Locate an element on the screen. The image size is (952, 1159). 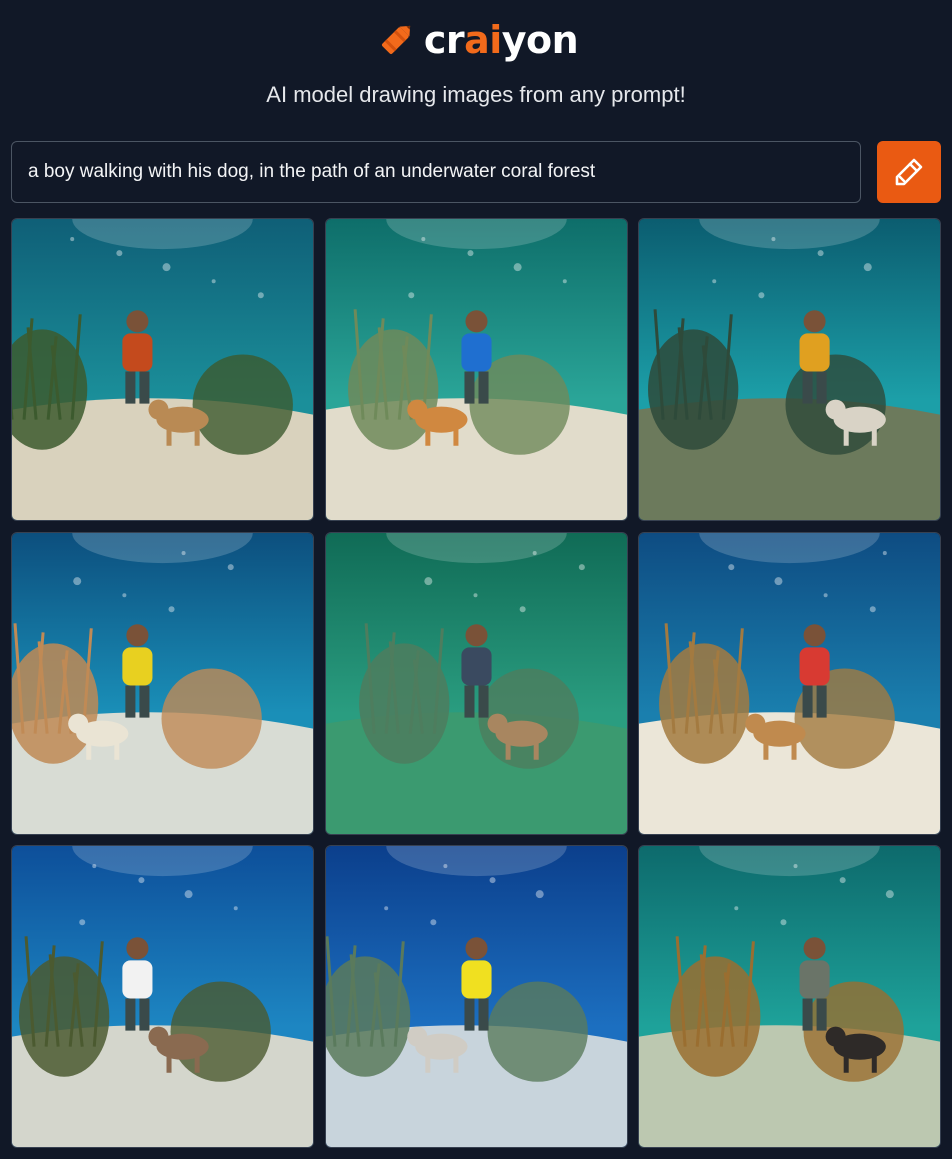
prompt-field is located at coordinates (436, 172).